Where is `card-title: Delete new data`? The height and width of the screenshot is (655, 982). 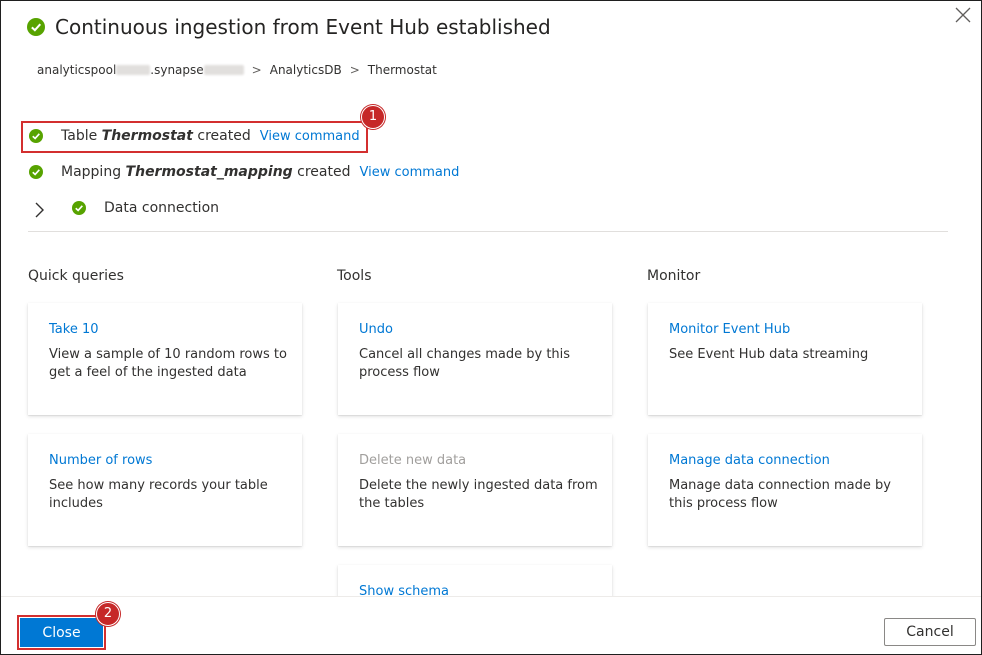
card-title: Delete new data is located at coordinates (413, 460).